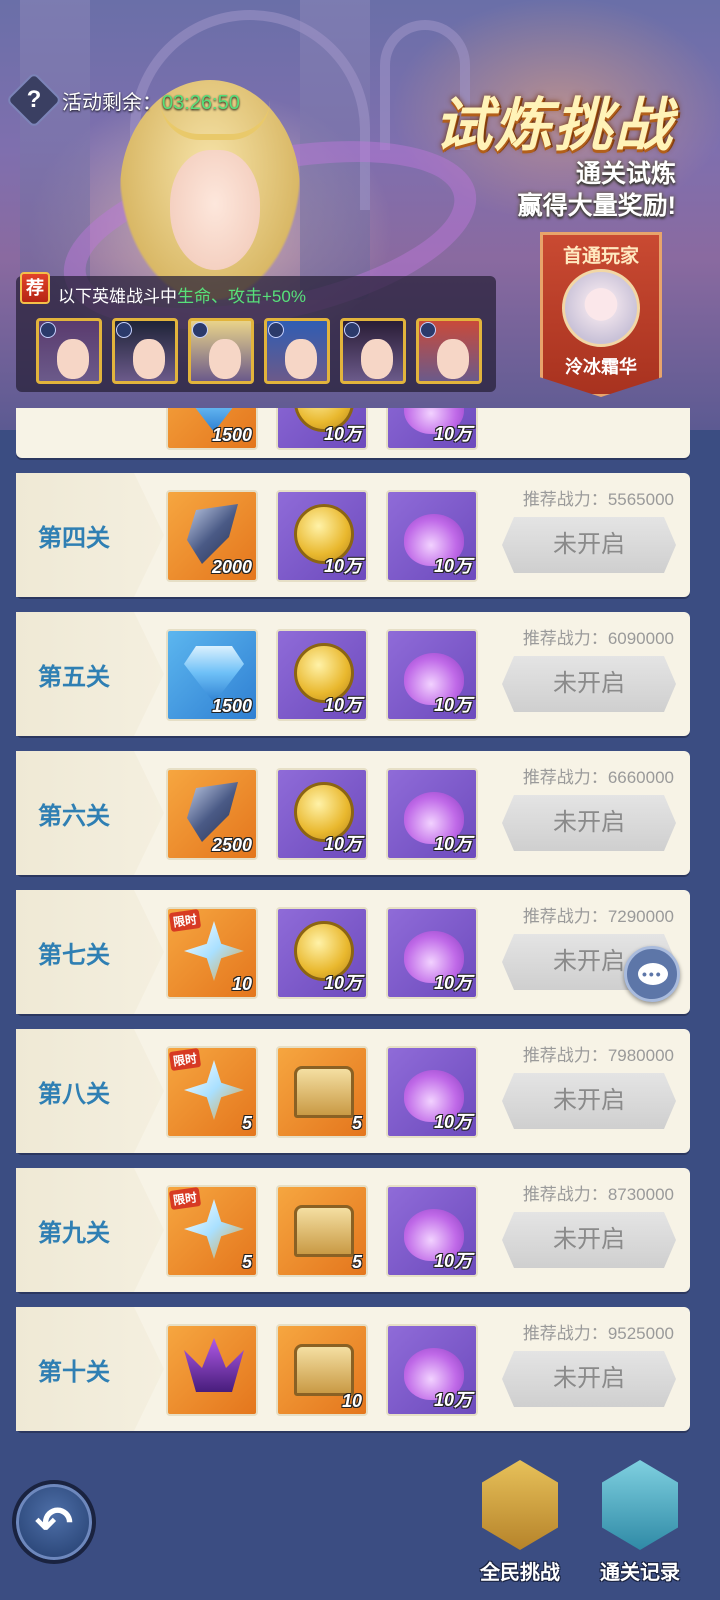 This screenshot has height=1600, width=720. What do you see at coordinates (35, 288) in the screenshot?
I see `recommend-badge: 荐` at bounding box center [35, 288].